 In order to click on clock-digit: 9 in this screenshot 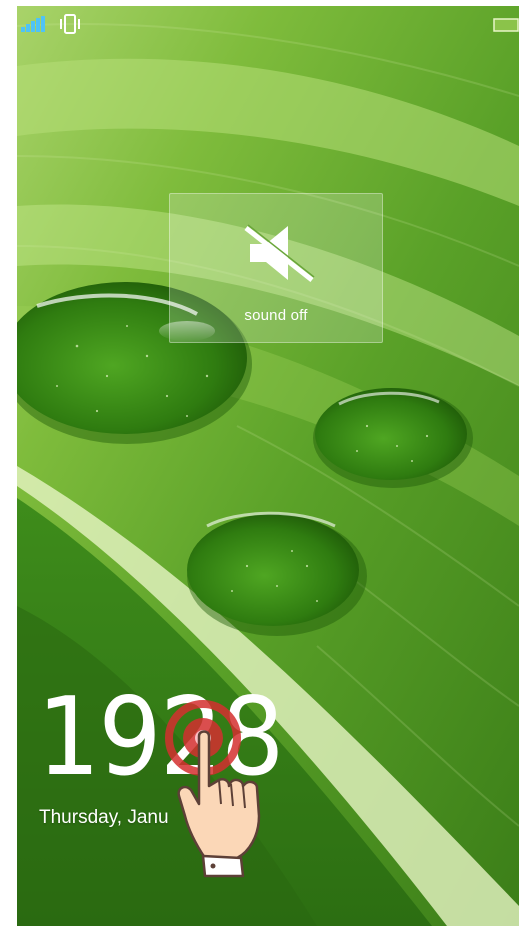, I will do `click(129, 737)`.